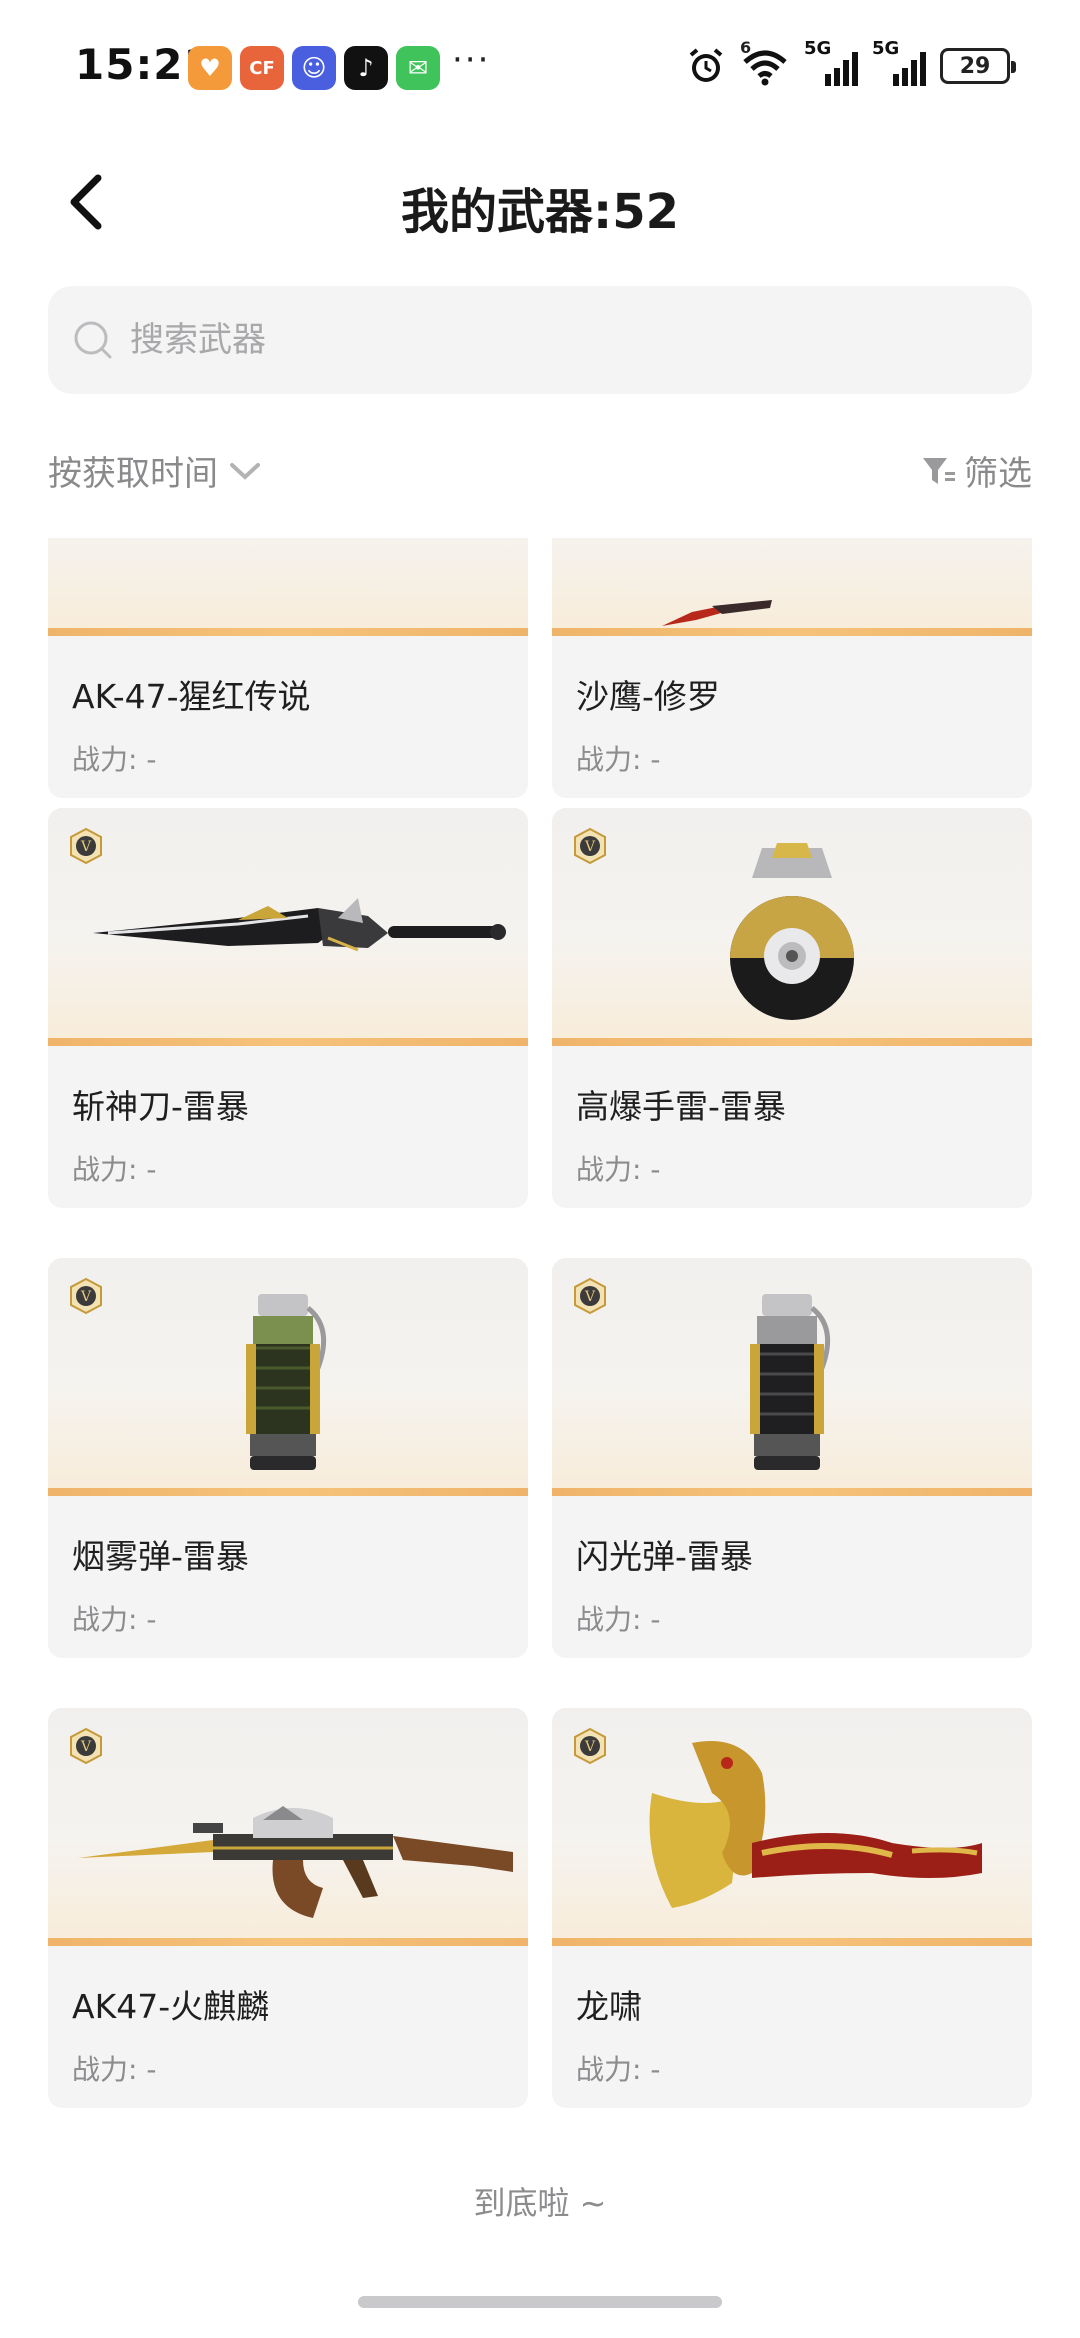 This screenshot has width=1080, height=2338. I want to click on weapon-card: 沙鹰-修罗 战力: -, so click(792, 668).